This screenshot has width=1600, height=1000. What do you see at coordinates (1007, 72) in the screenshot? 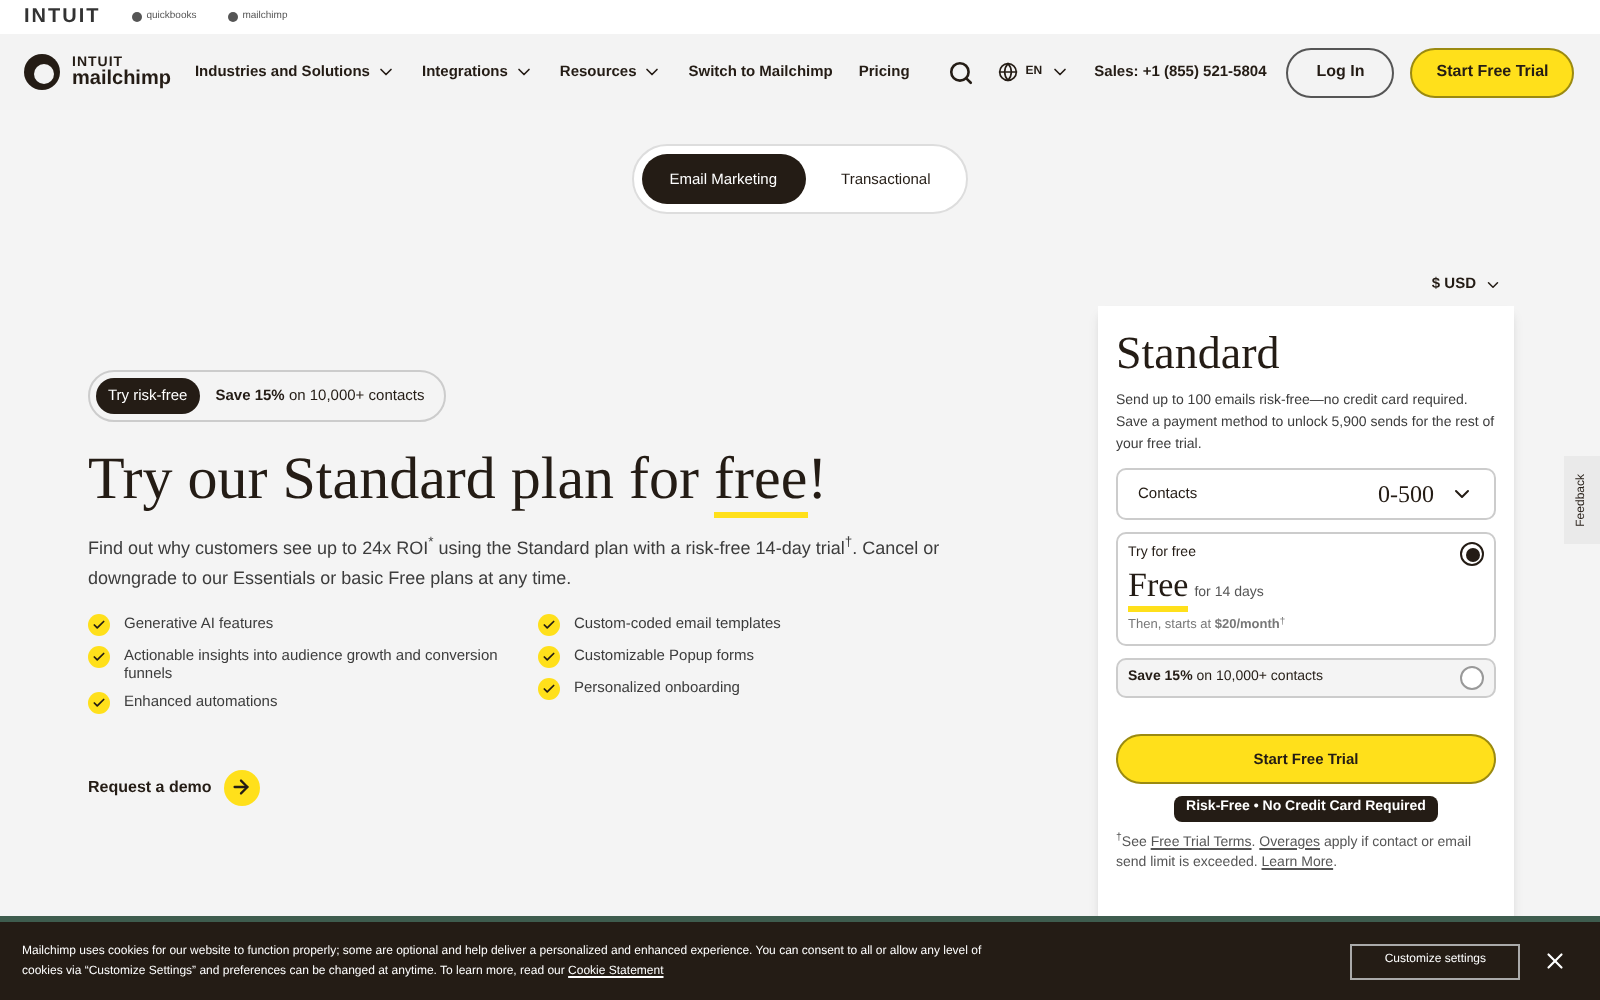
I see `globe-icon` at bounding box center [1007, 72].